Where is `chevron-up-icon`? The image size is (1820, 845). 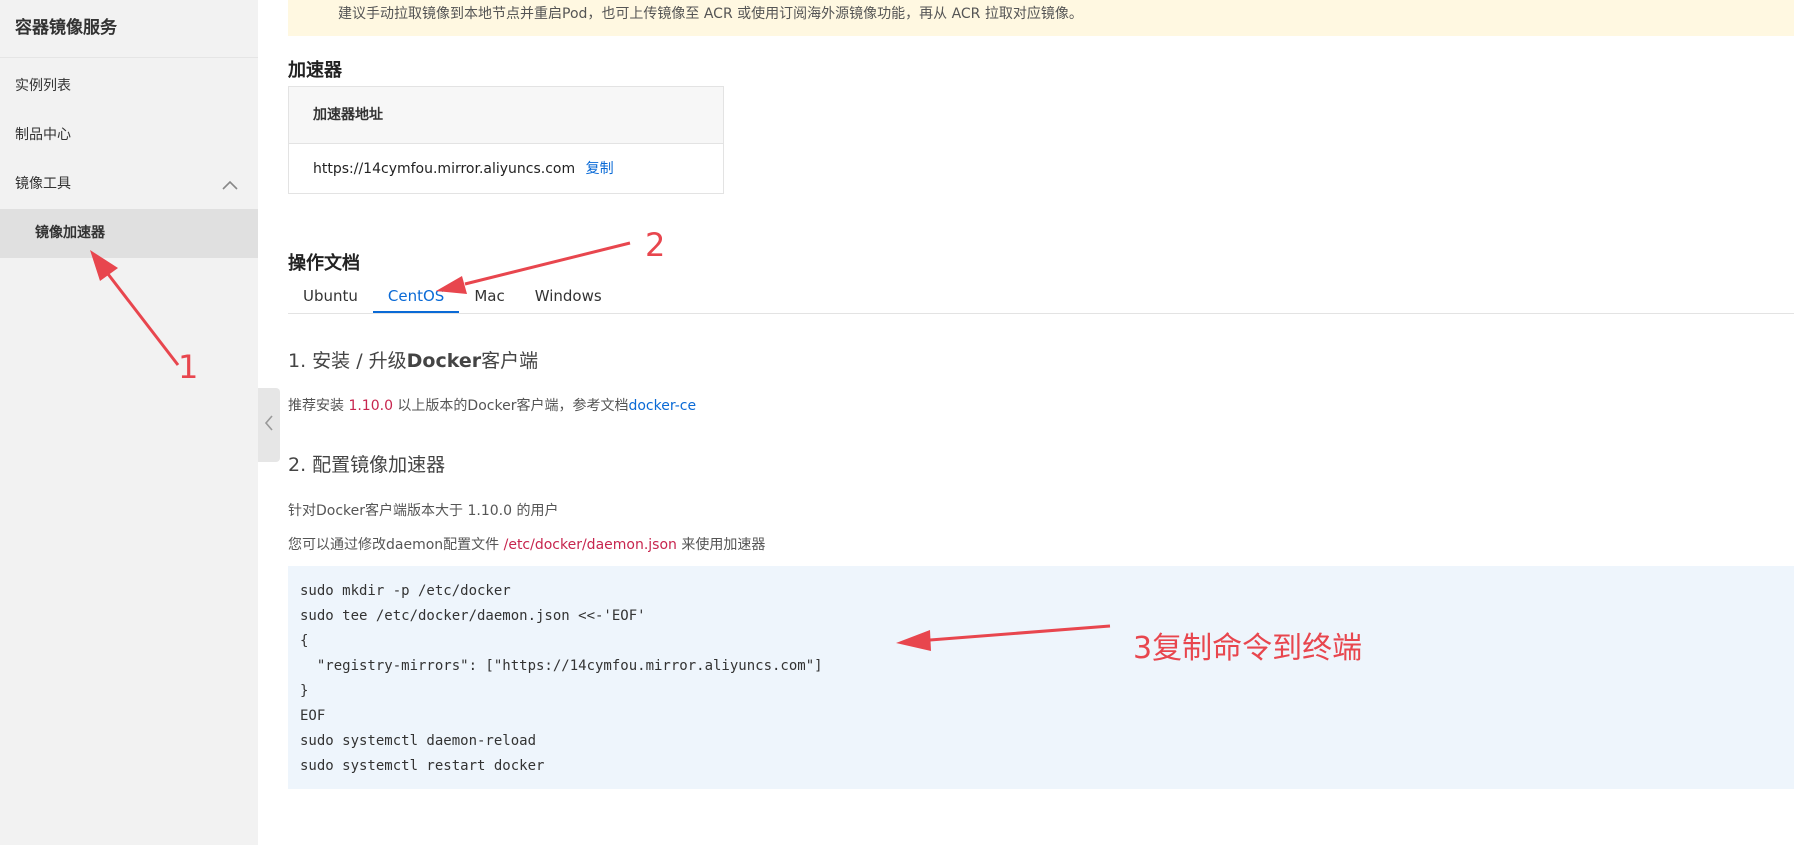
chevron-up-icon is located at coordinates (230, 185).